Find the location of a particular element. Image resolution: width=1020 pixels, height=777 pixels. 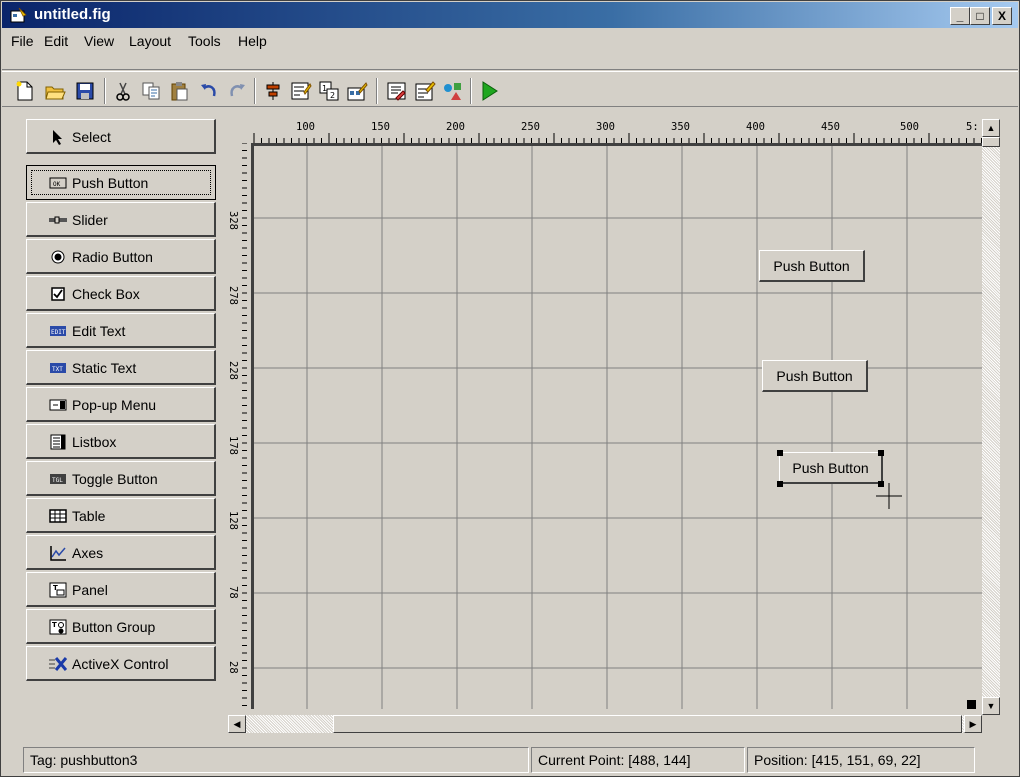

scroll-down-button: ▼ is located at coordinates (991, 706).